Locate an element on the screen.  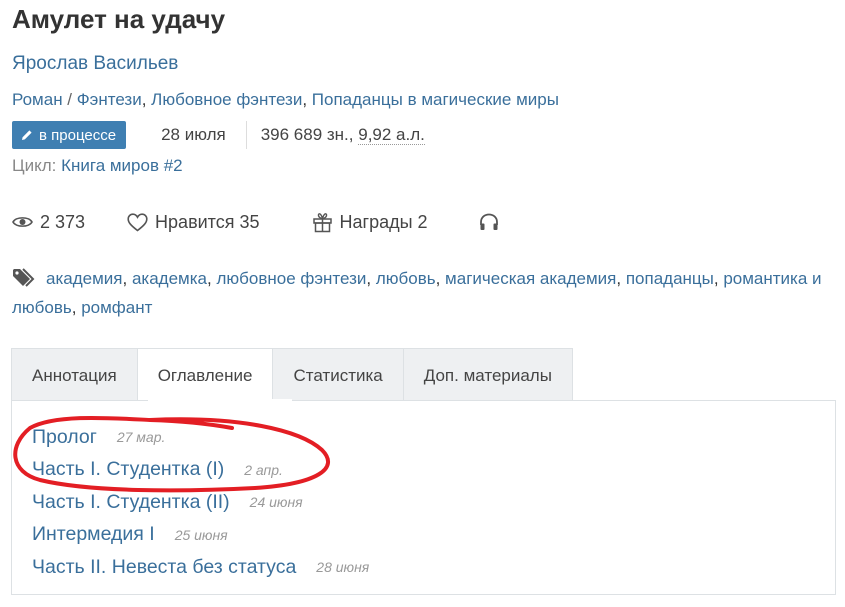
tag-link: ромфант is located at coordinates (116, 307).